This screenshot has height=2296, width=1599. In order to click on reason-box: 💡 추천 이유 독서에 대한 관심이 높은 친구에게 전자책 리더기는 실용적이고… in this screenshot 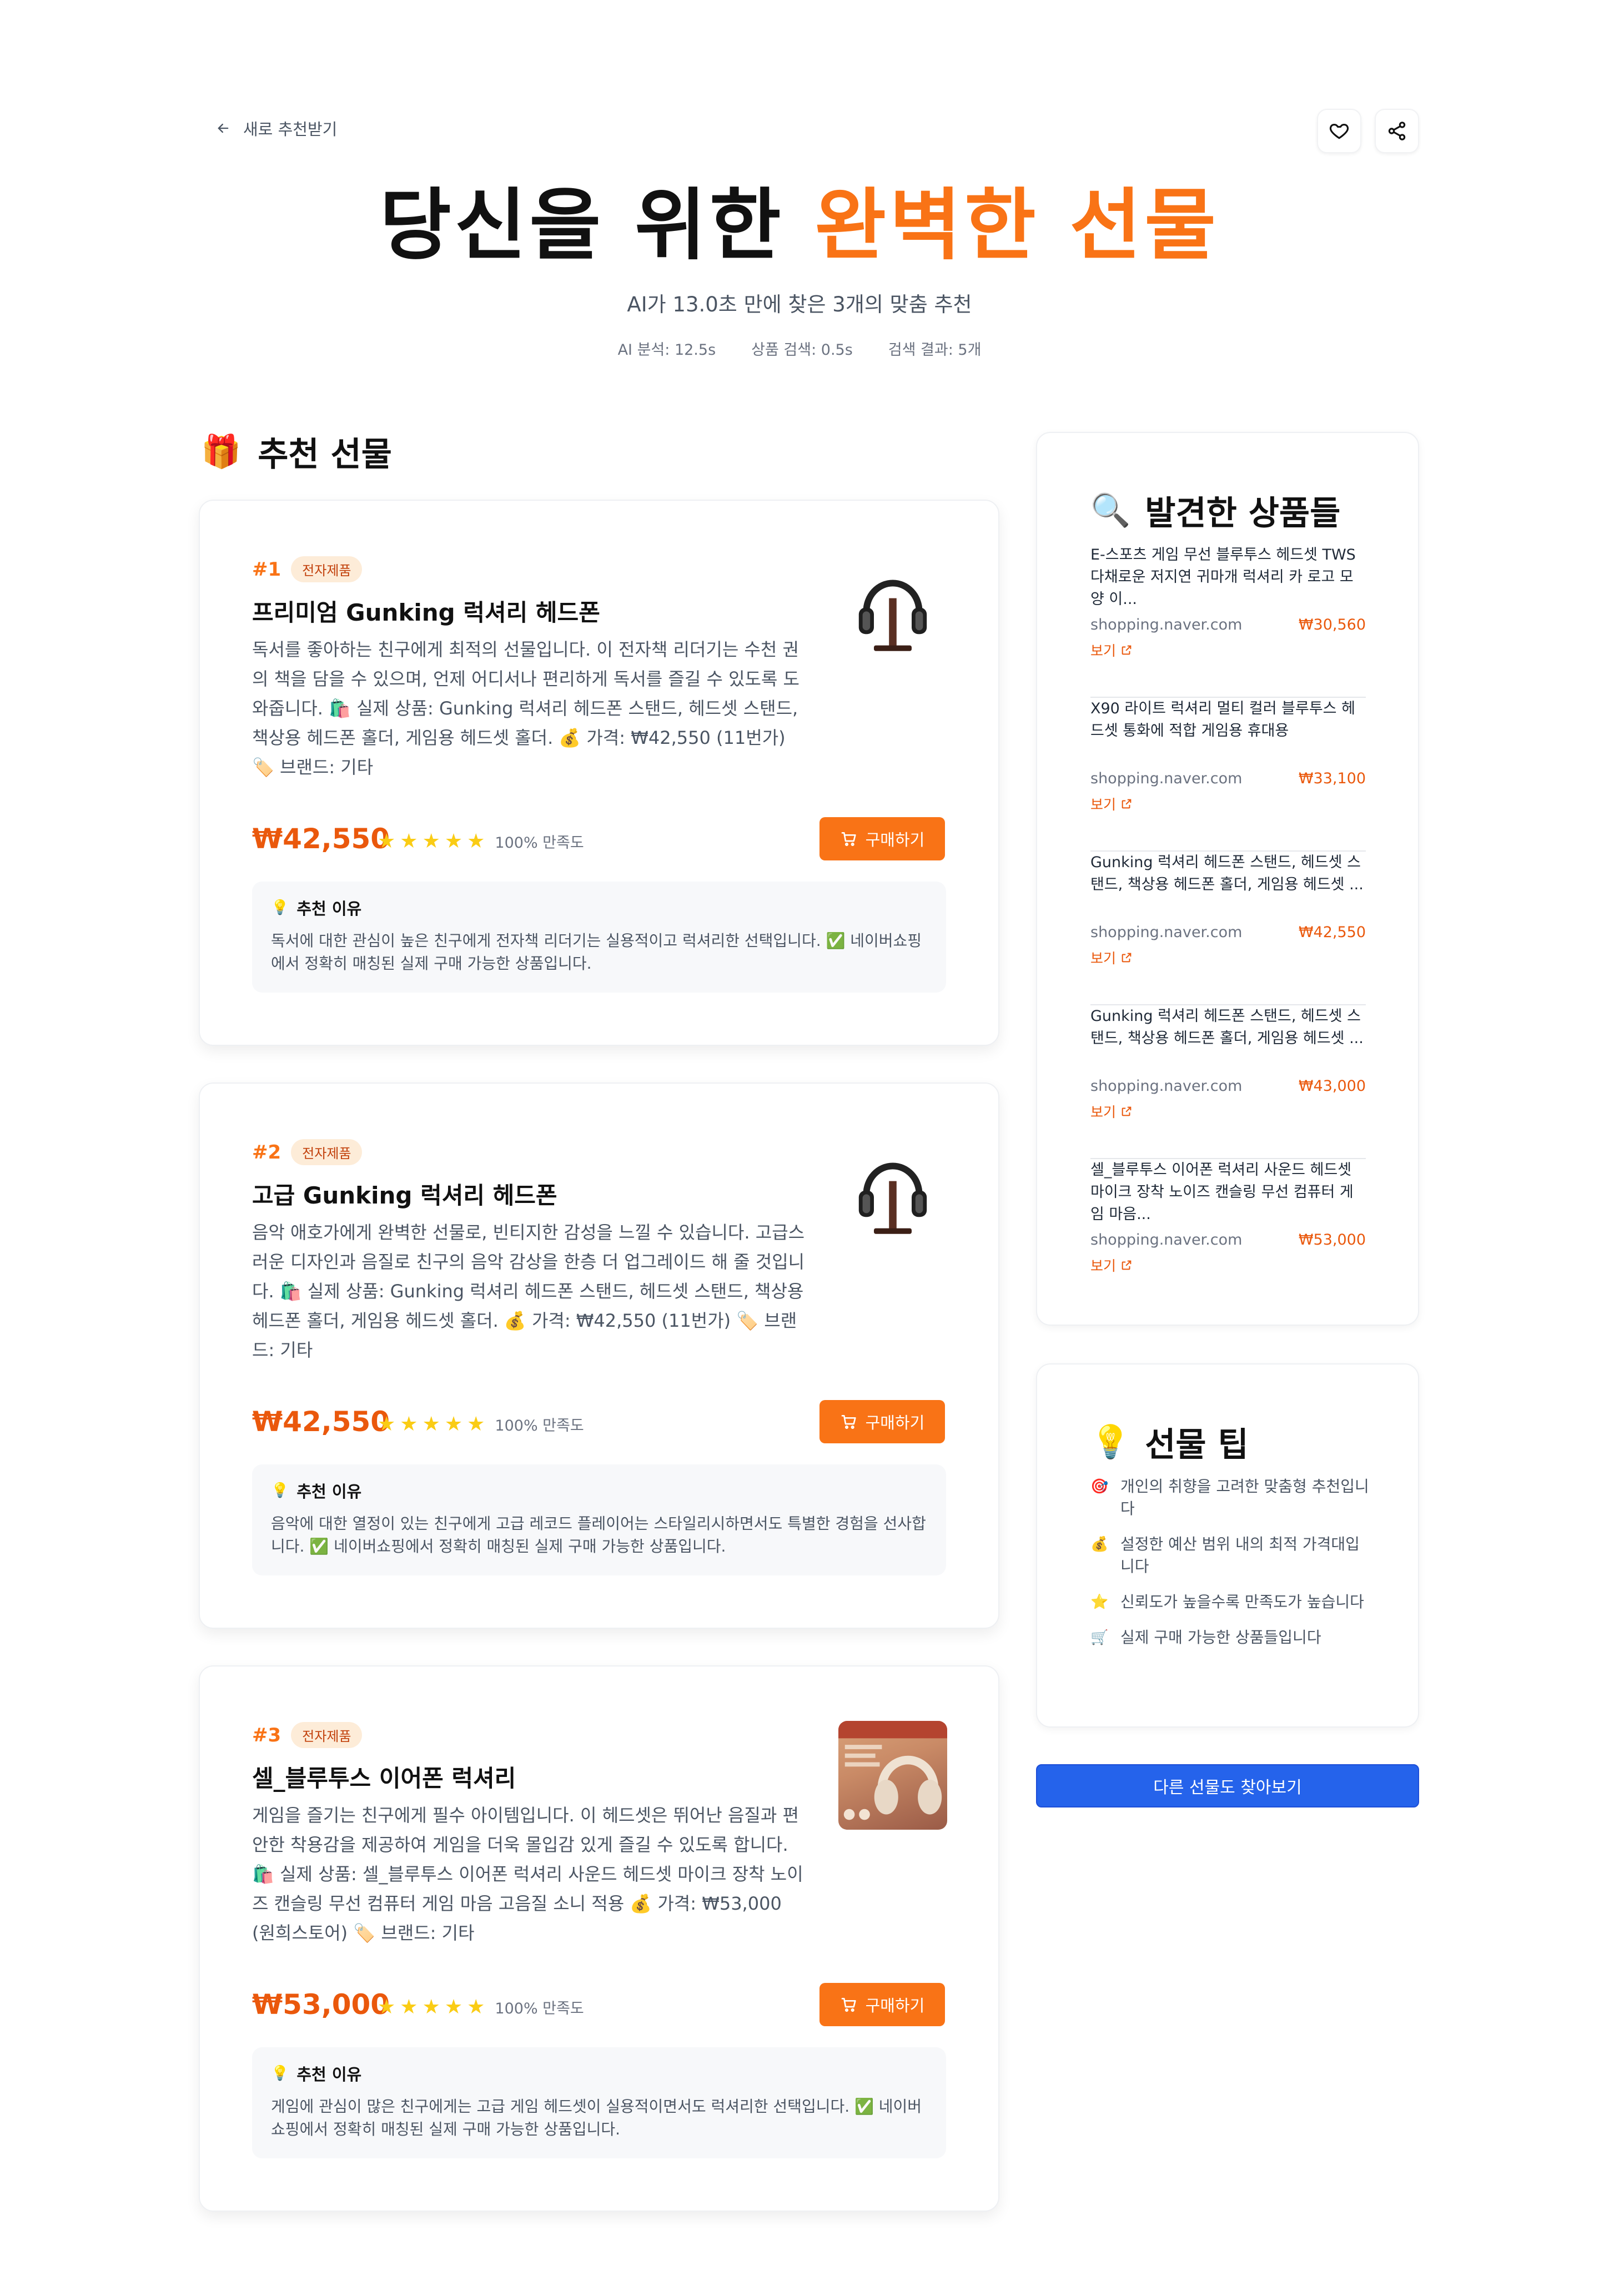, I will do `click(599, 937)`.